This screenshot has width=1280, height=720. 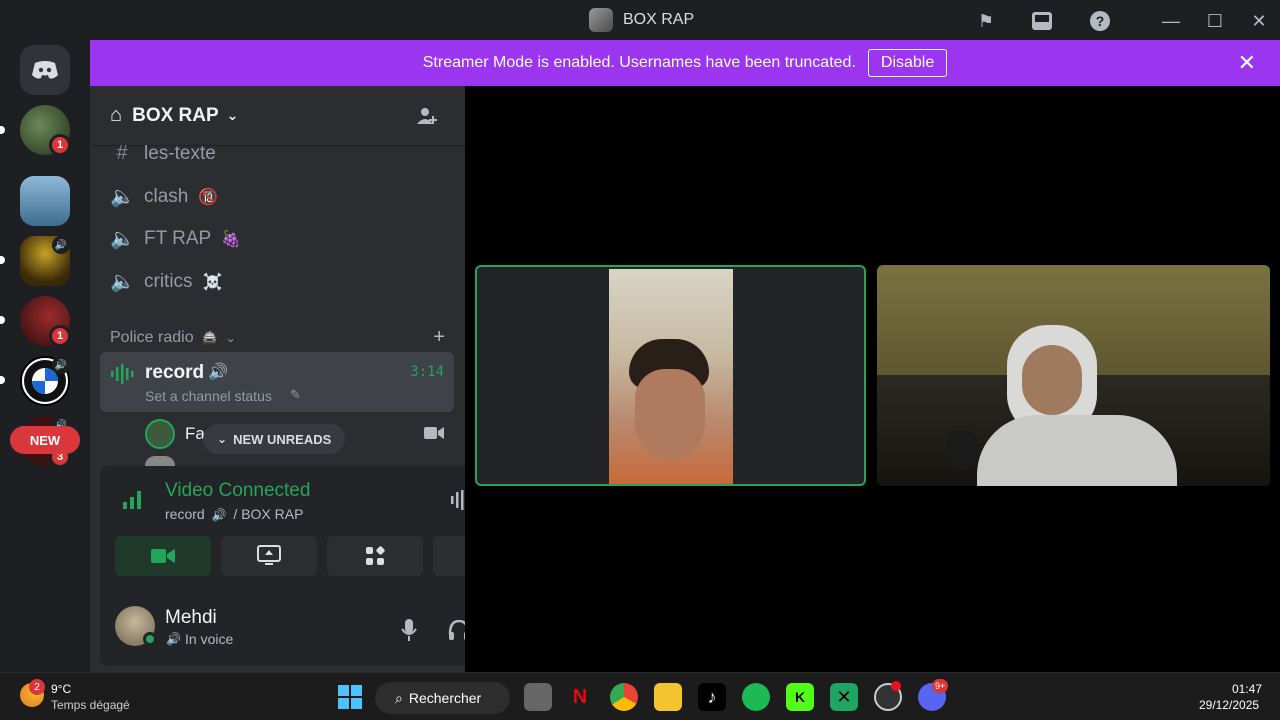 I want to click on connection-state: Video Connected, so click(x=237, y=491).